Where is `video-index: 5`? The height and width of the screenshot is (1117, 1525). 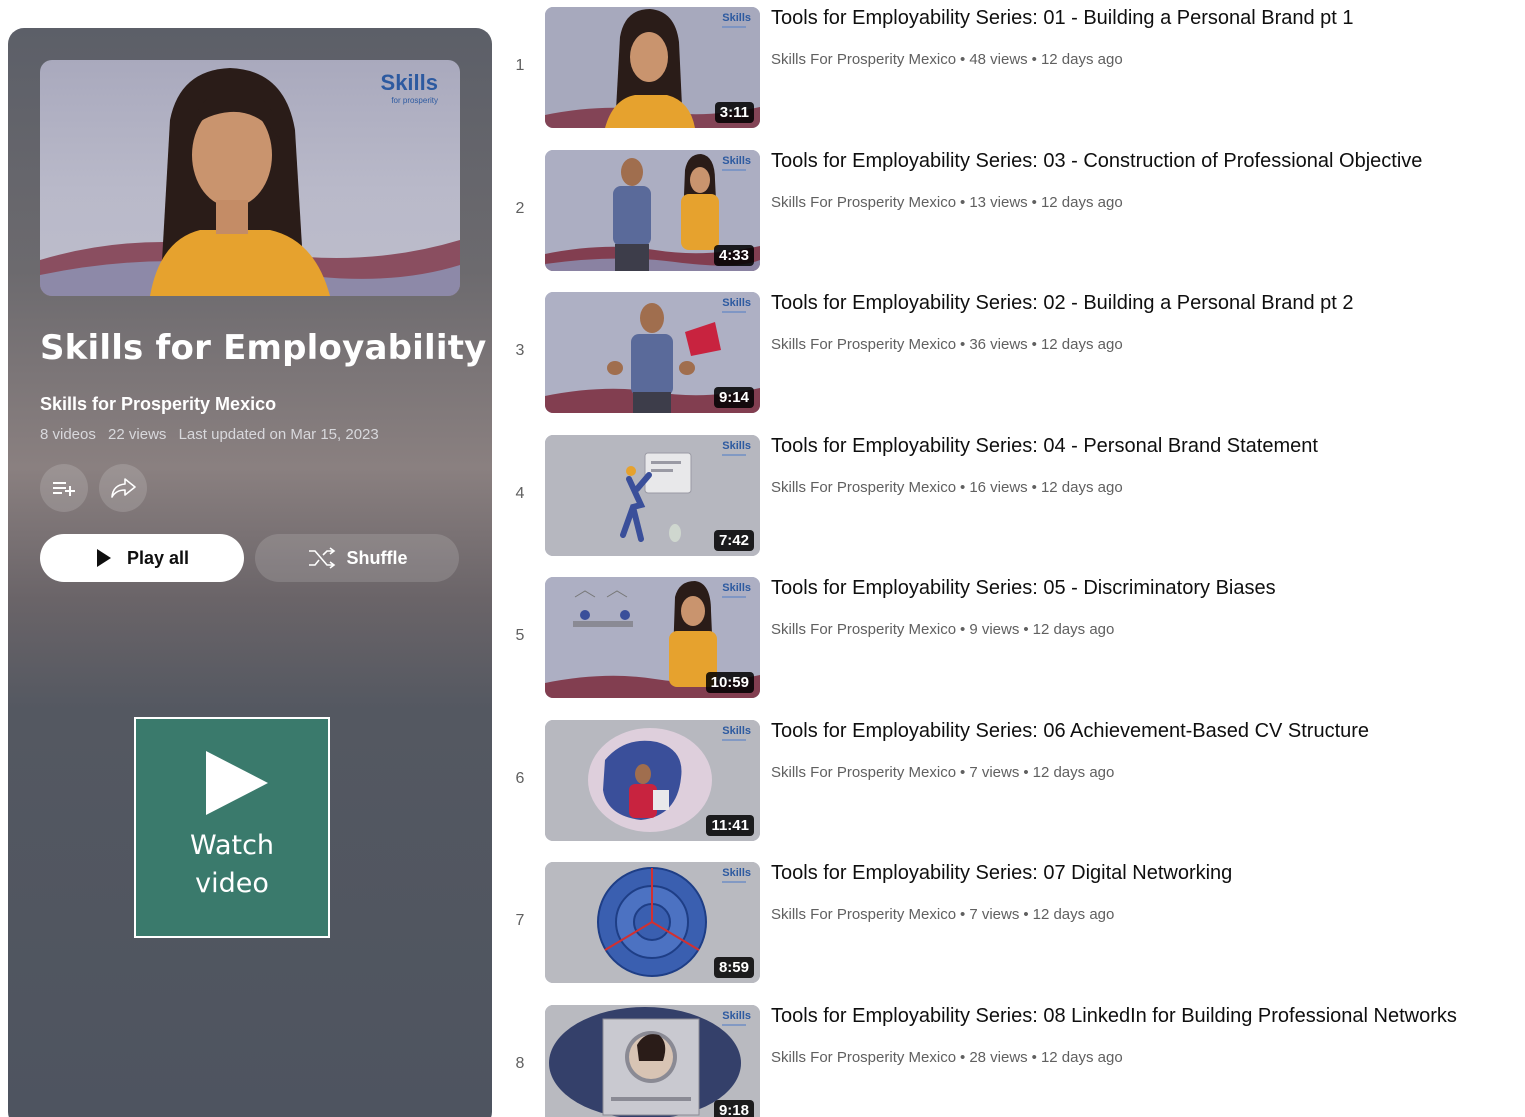
video-index: 5 is located at coordinates (520, 635).